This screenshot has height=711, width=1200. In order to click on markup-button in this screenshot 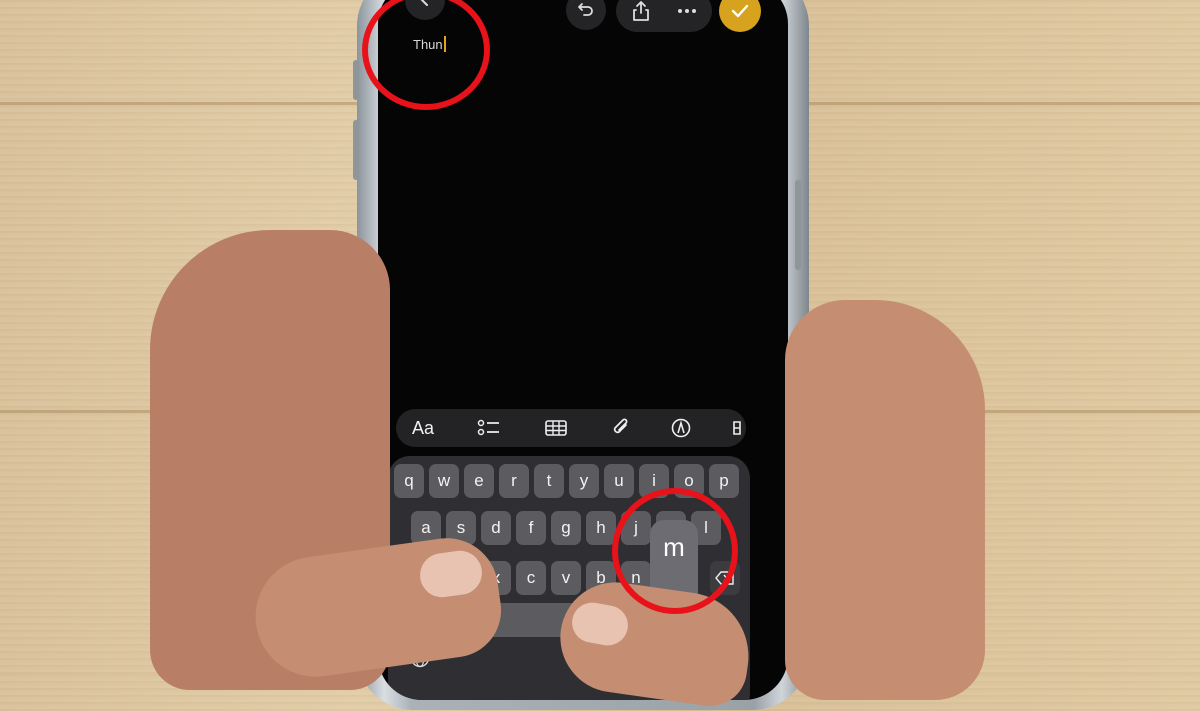, I will do `click(681, 428)`.